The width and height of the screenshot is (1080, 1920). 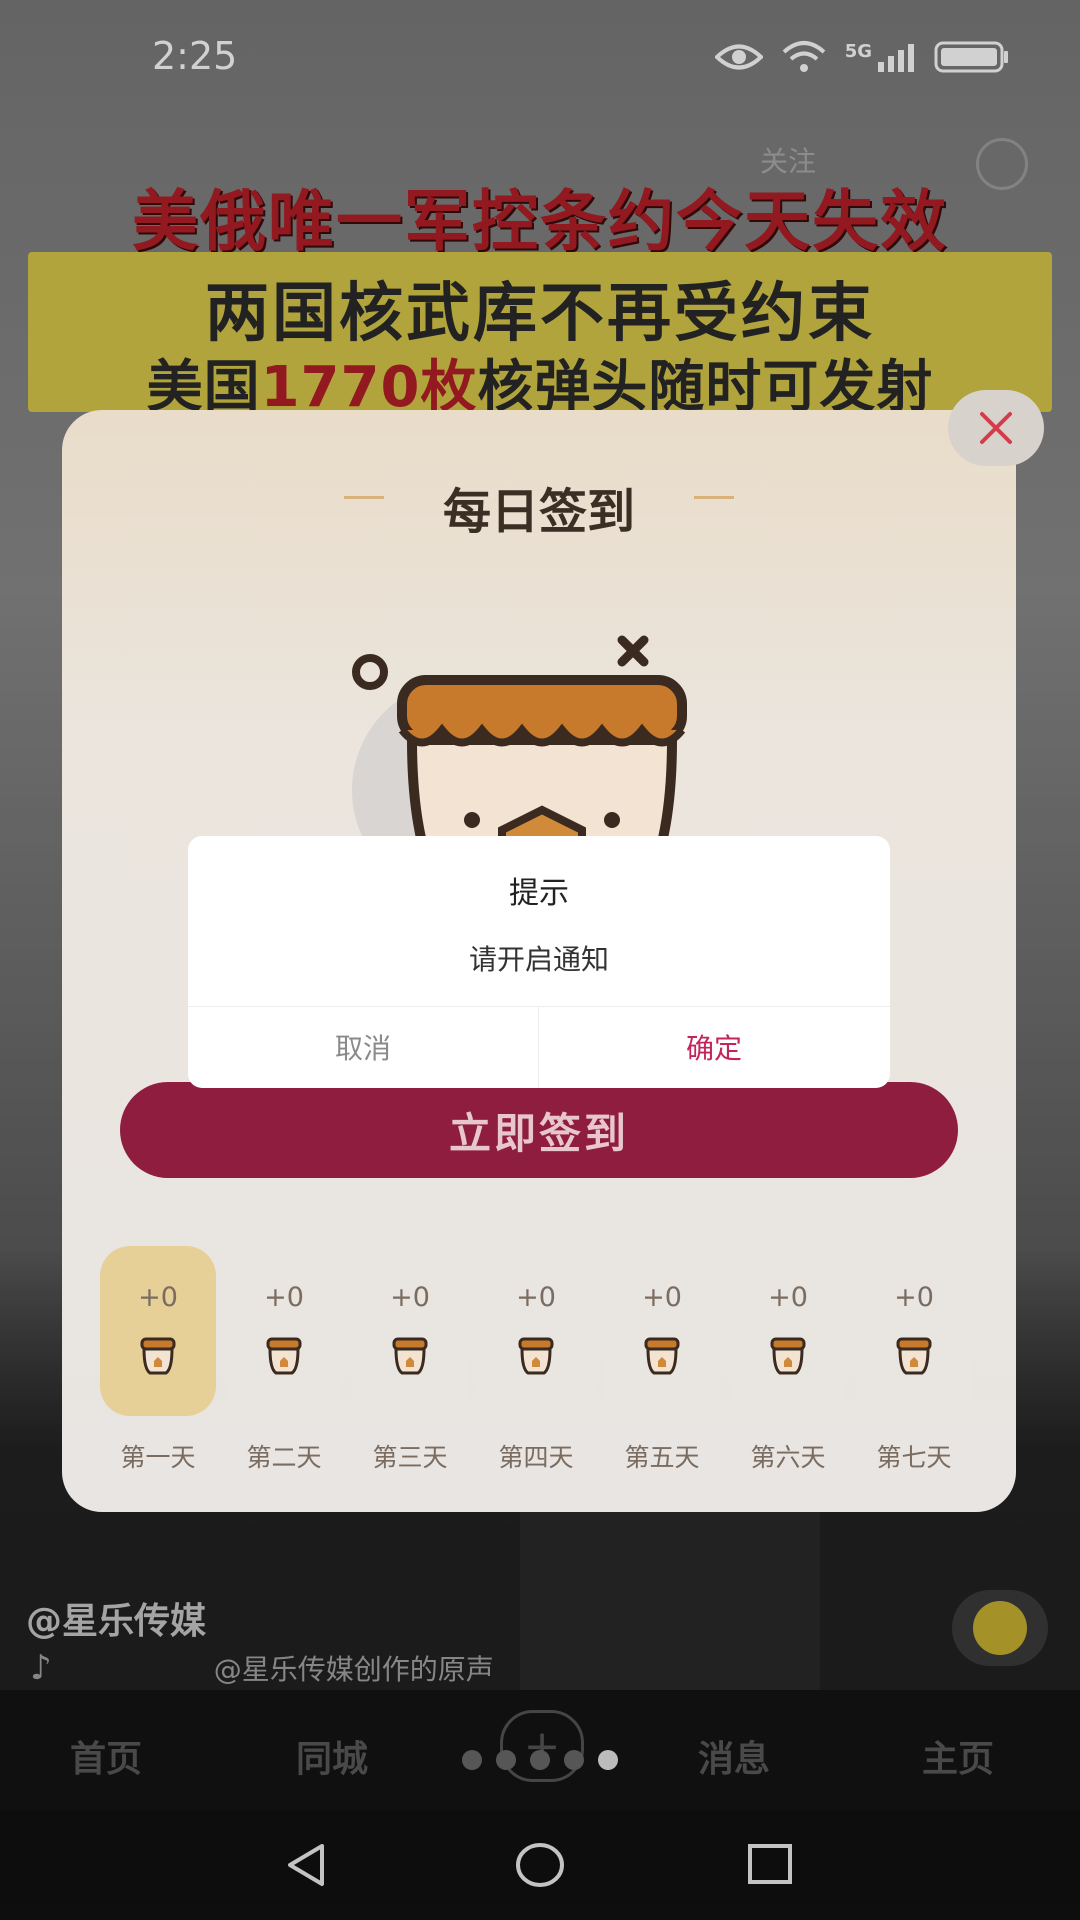 I want to click on notification-prompt-dialog: 提示 请开启通知 取消 确定, so click(x=539, y=962).